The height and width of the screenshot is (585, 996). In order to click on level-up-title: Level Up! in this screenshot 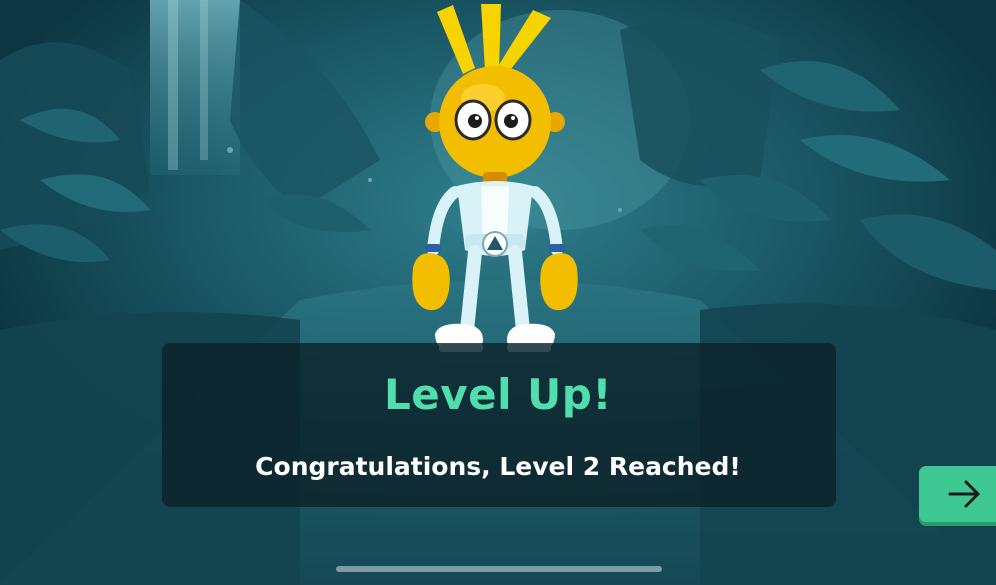, I will do `click(498, 394)`.